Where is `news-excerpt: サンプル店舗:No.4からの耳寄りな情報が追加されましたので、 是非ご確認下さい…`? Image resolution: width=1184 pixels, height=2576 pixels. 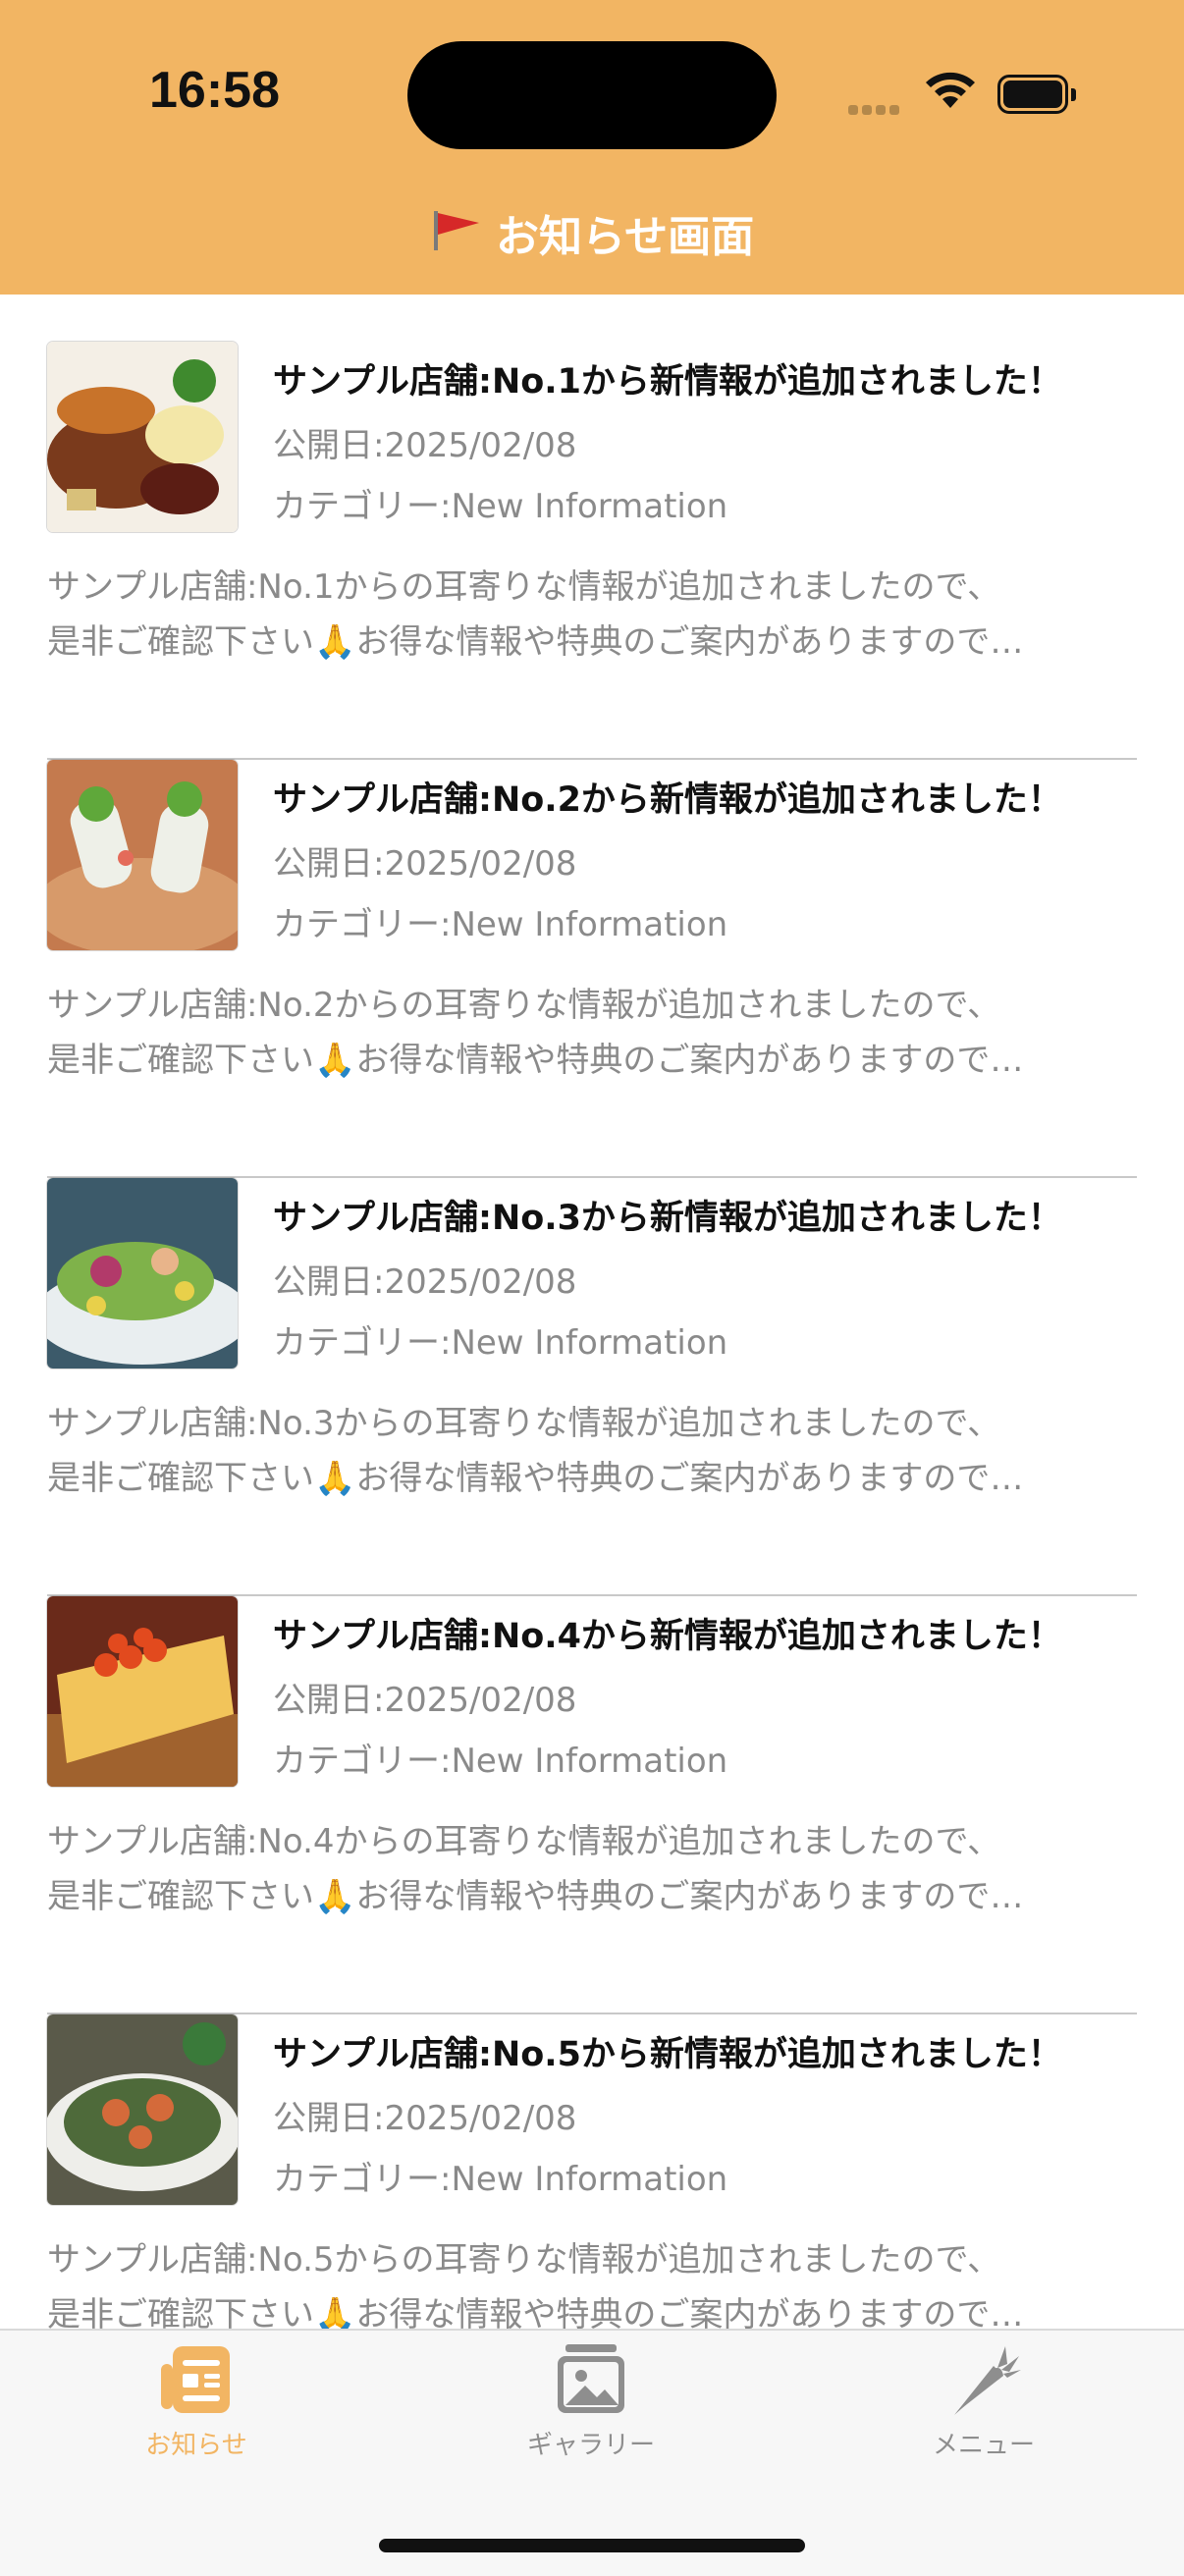 news-excerpt: サンプル店舗:No.4からの耳寄りな情報が追加されましたので、 是非ご確認下さい… is located at coordinates (592, 1869).